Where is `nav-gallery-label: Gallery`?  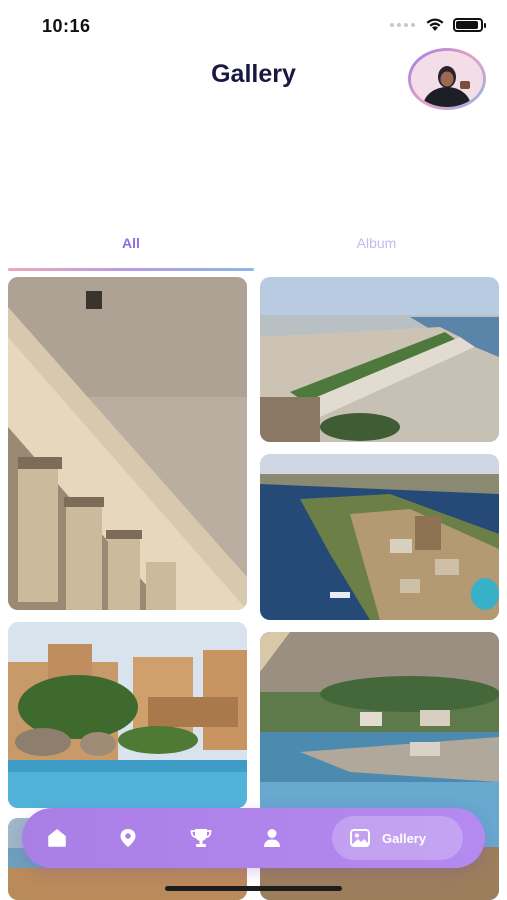
nav-gallery-label: Gallery is located at coordinates (404, 838).